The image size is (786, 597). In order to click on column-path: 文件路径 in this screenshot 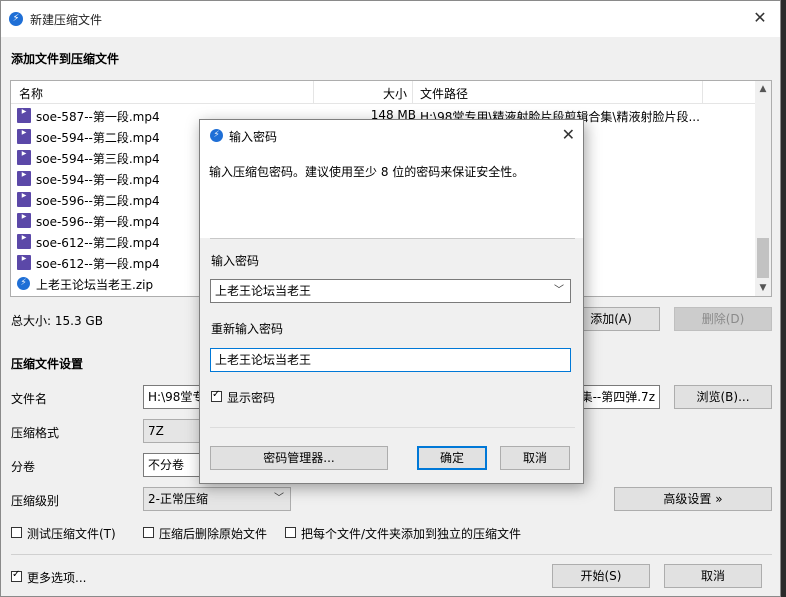, I will do `click(444, 93)`.